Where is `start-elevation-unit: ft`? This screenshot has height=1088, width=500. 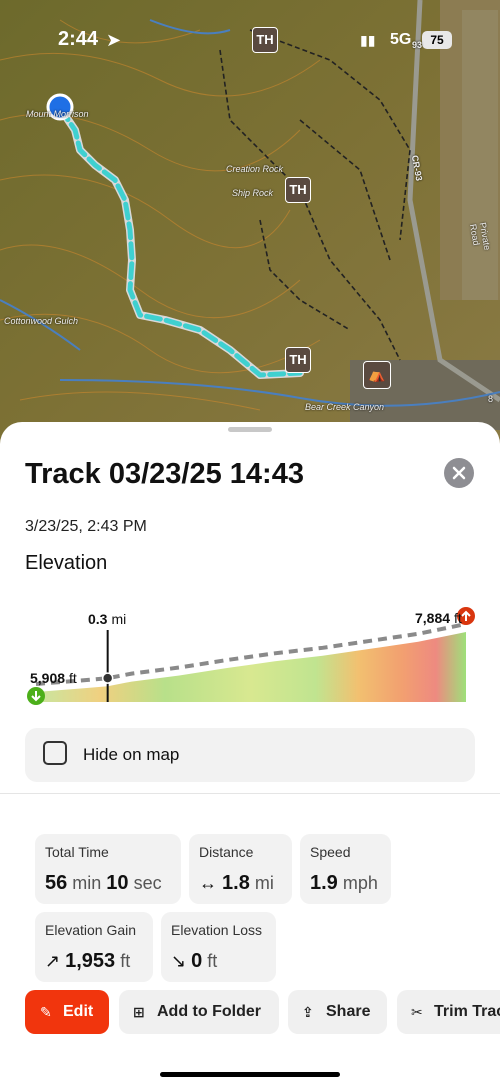 start-elevation-unit: ft is located at coordinates (73, 678).